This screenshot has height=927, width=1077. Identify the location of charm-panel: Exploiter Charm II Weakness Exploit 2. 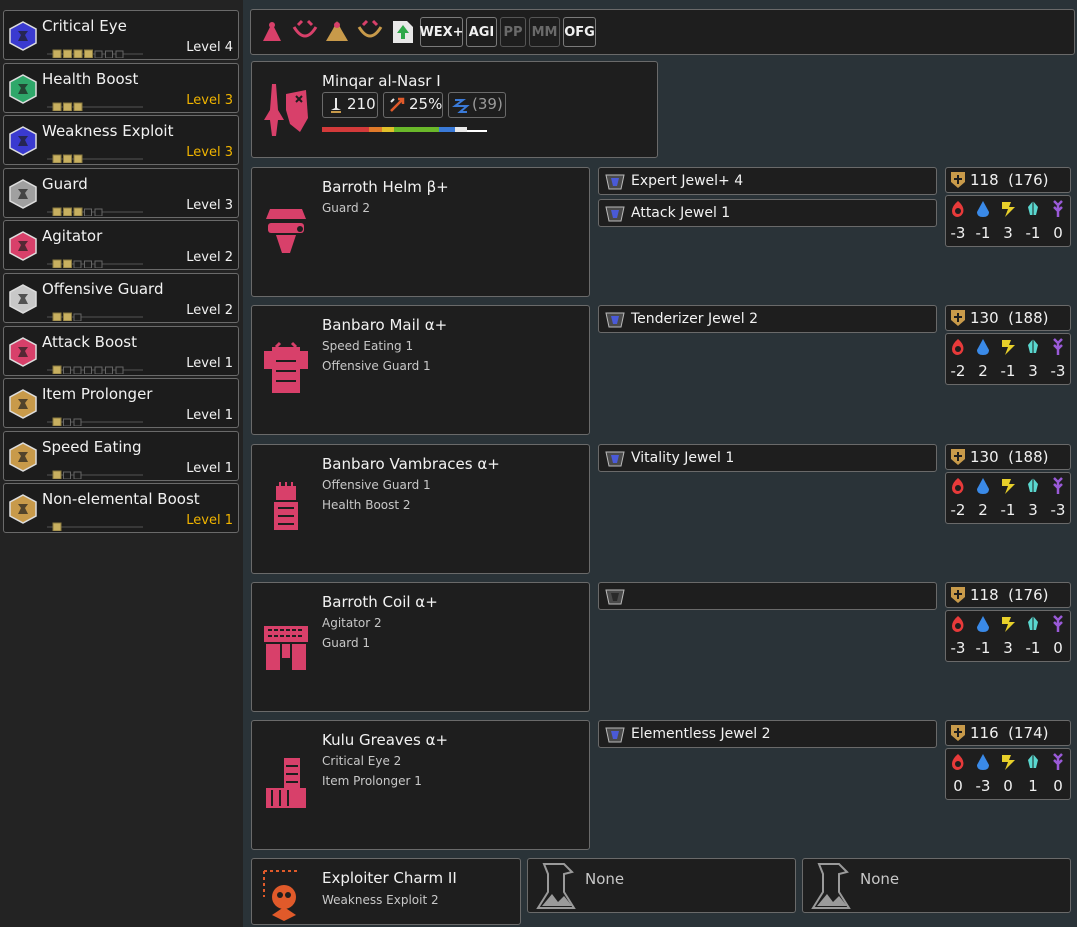
(386, 891).